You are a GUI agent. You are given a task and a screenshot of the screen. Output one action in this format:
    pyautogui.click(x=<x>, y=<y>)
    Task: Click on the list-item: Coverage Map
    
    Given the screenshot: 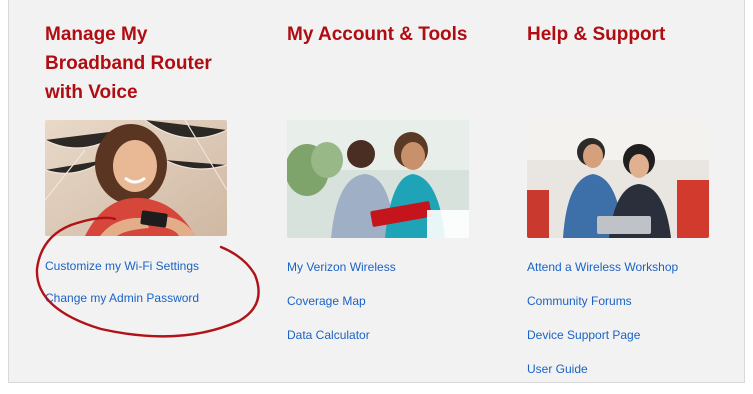 What is the action you would take?
    pyautogui.click(x=341, y=309)
    